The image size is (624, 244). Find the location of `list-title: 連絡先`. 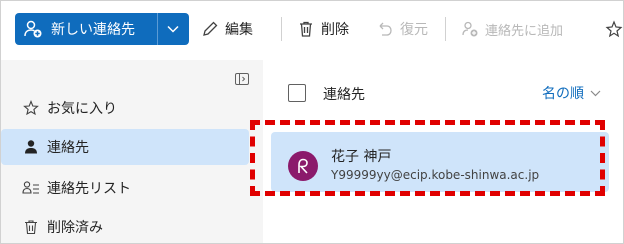

list-title: 連絡先 is located at coordinates (344, 95).